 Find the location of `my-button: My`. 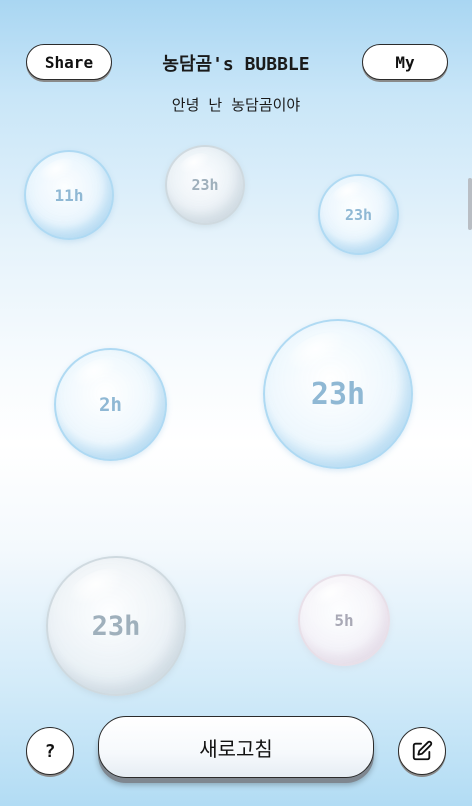

my-button: My is located at coordinates (405, 62).